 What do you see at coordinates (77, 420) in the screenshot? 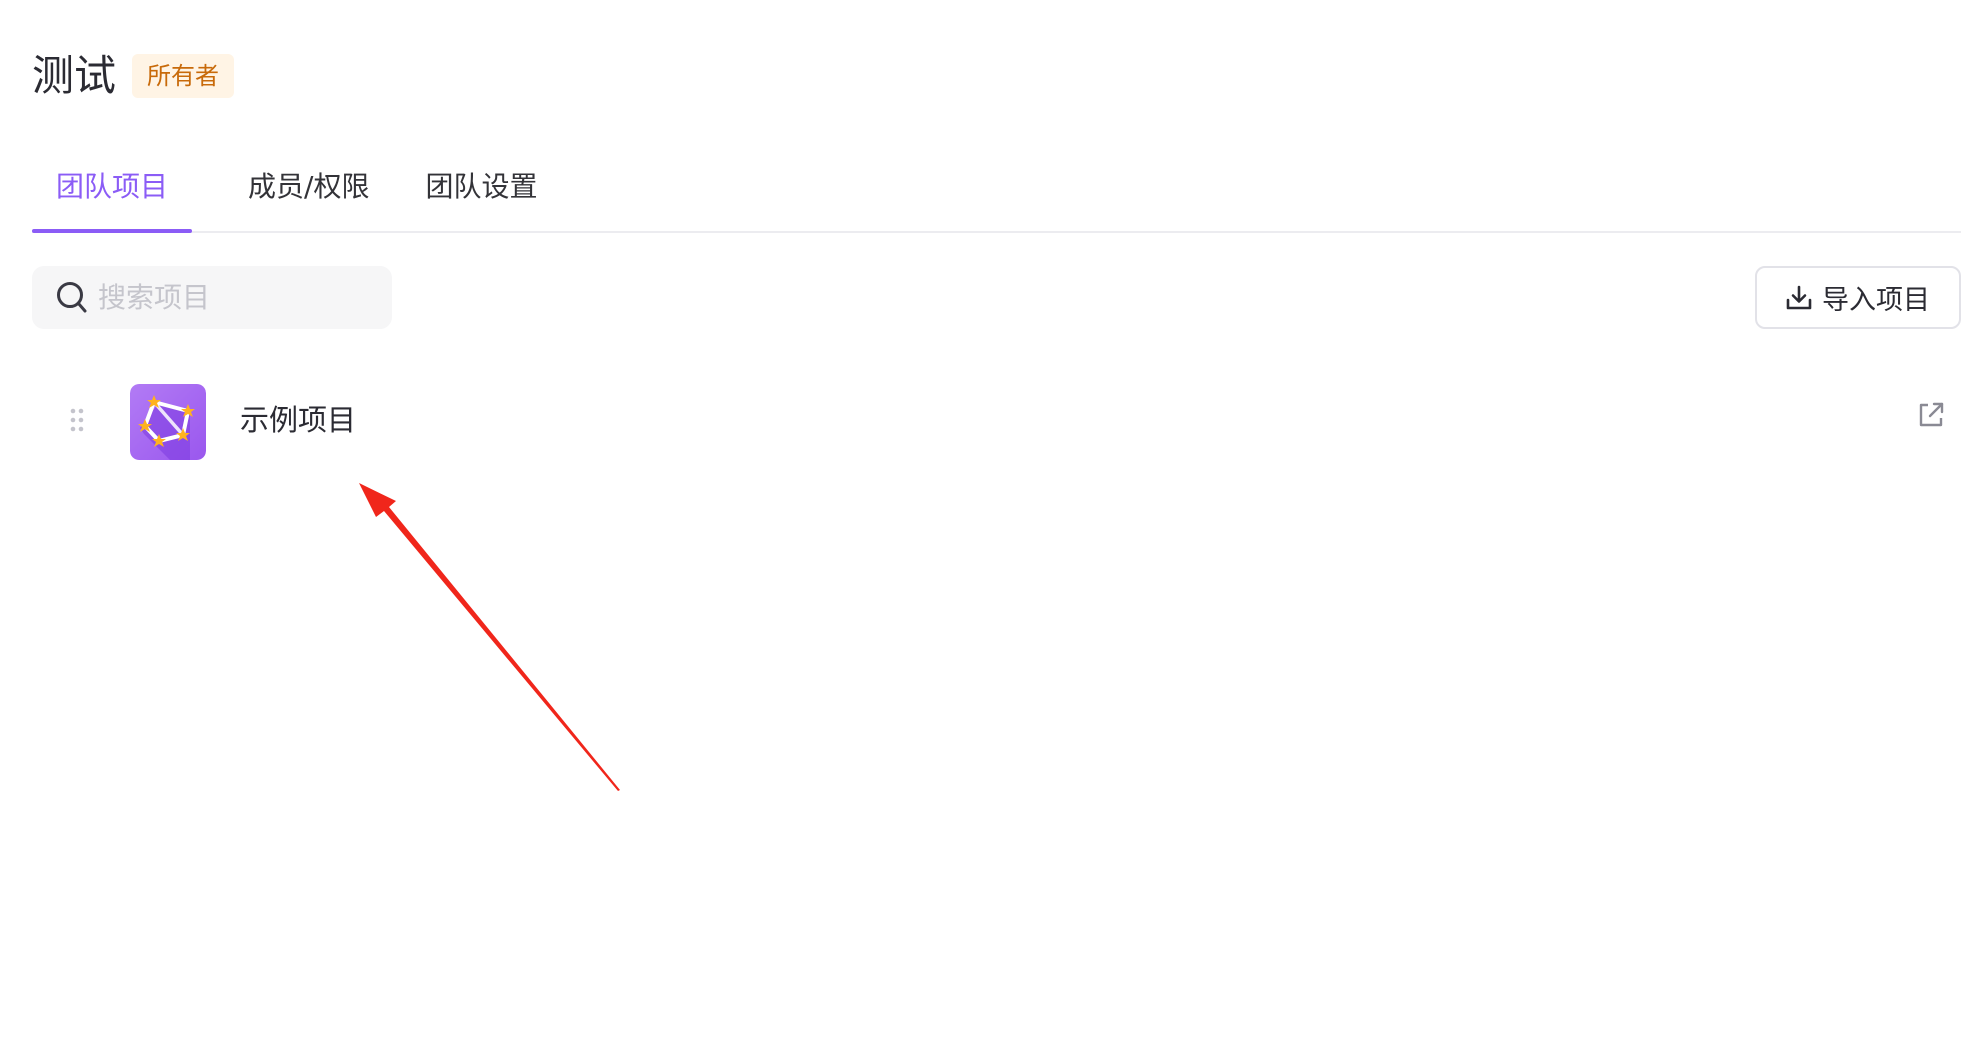
I see `drag-handle-icon` at bounding box center [77, 420].